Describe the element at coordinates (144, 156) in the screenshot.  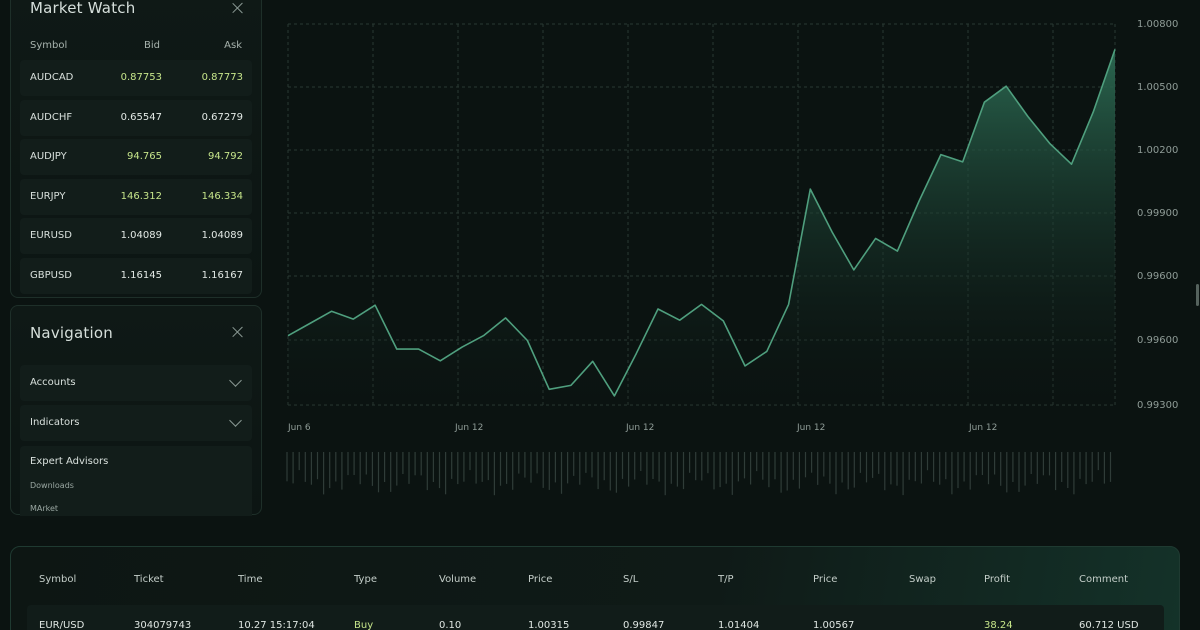
I see `bid-cell: 94.765` at that location.